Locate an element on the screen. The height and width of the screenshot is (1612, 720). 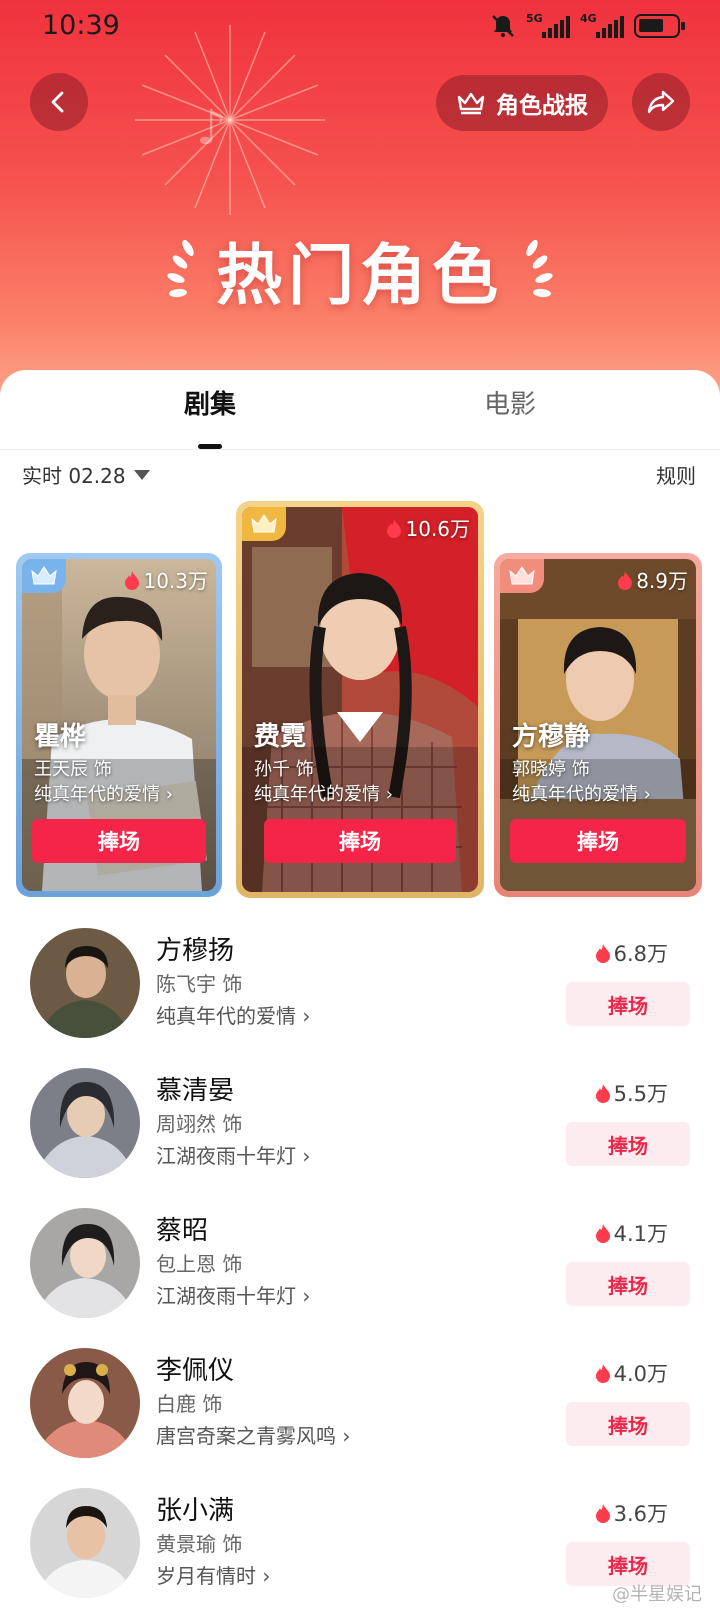
heat-count: 6.8万 is located at coordinates (631, 953).